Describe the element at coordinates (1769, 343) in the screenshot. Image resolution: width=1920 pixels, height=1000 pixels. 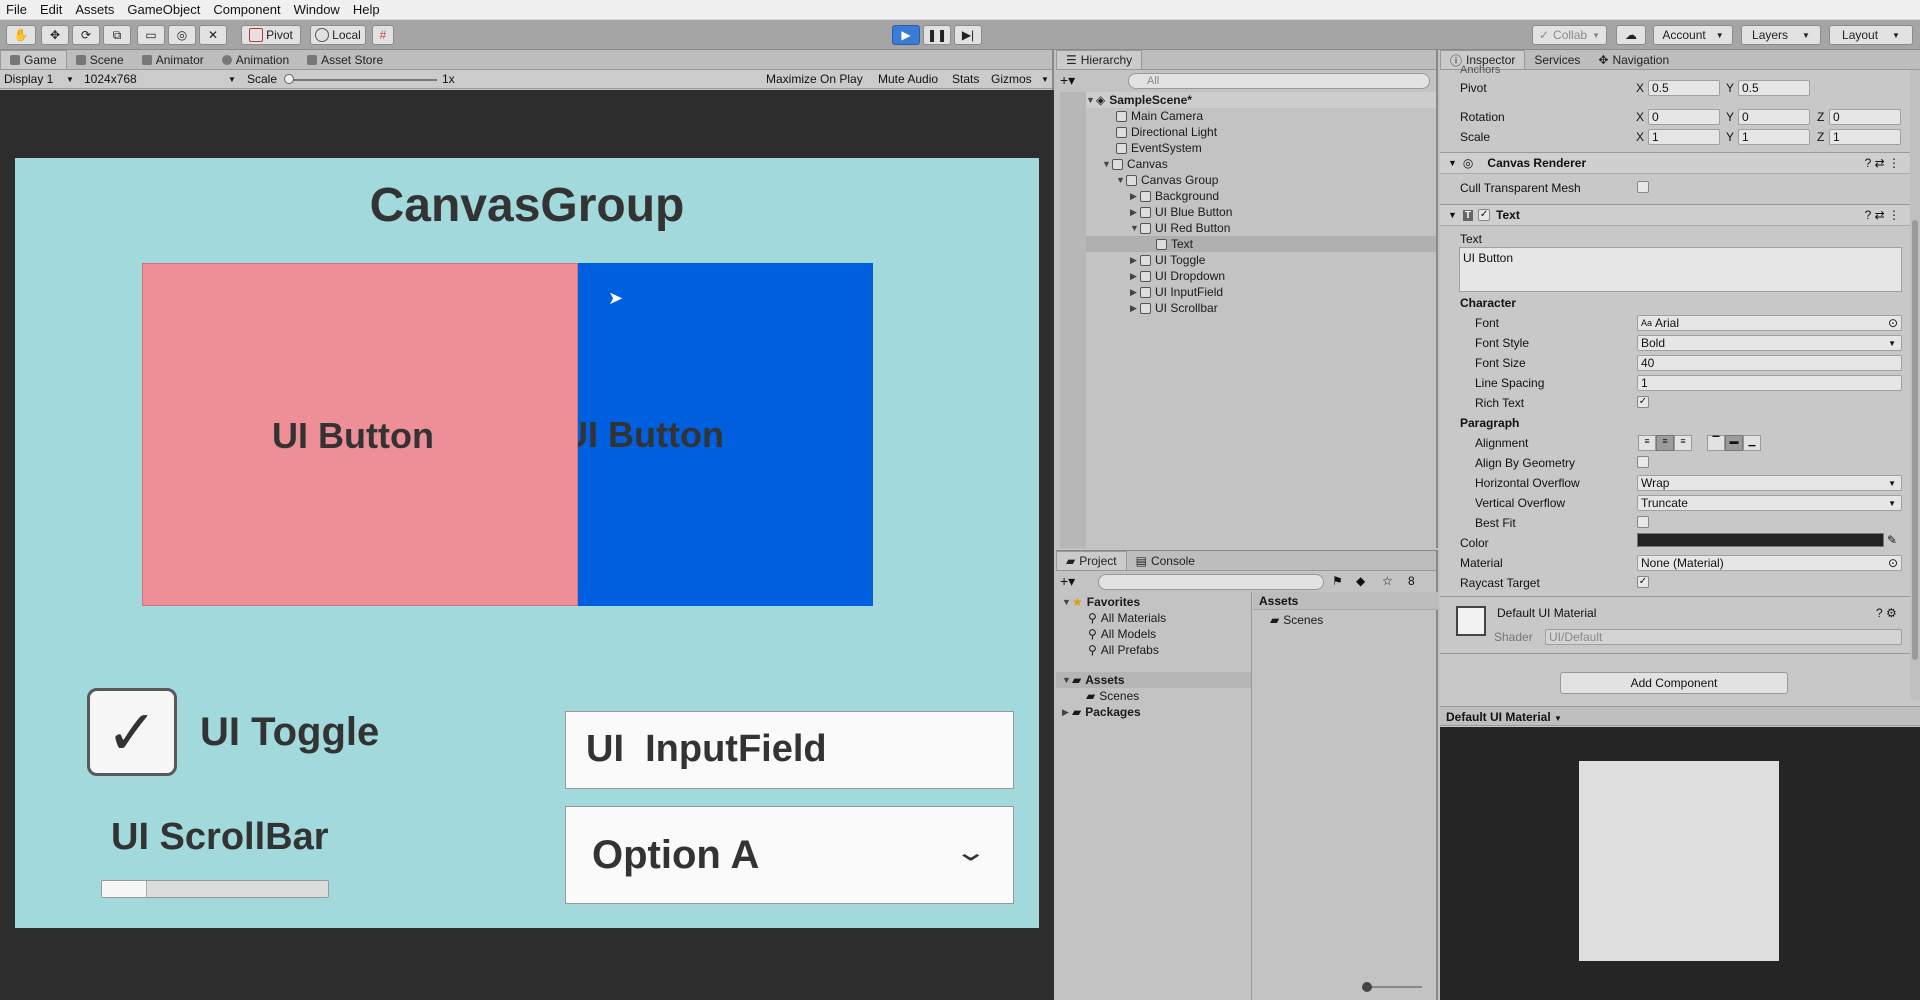
I see `font-style-dropdown: Bold ▼` at that location.